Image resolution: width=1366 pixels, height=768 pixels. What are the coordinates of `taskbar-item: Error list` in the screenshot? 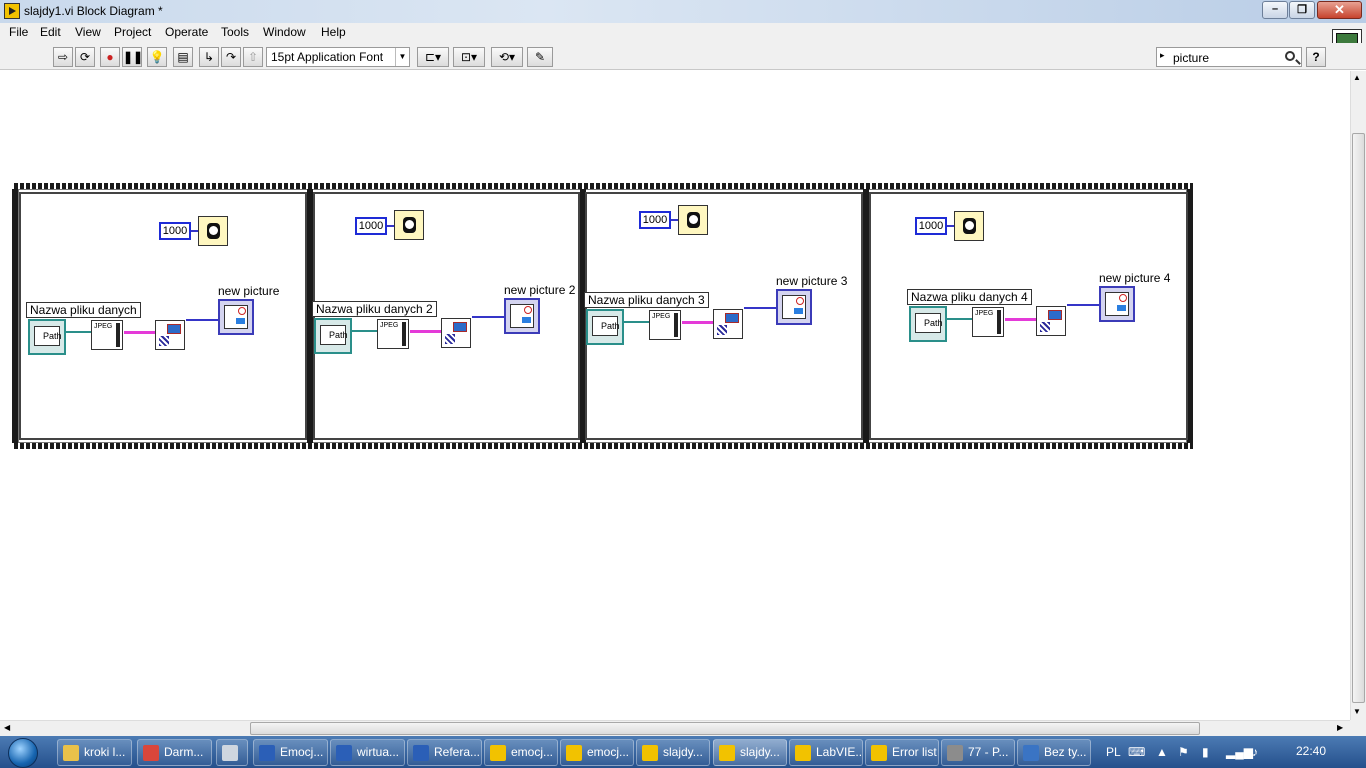 It's located at (902, 752).